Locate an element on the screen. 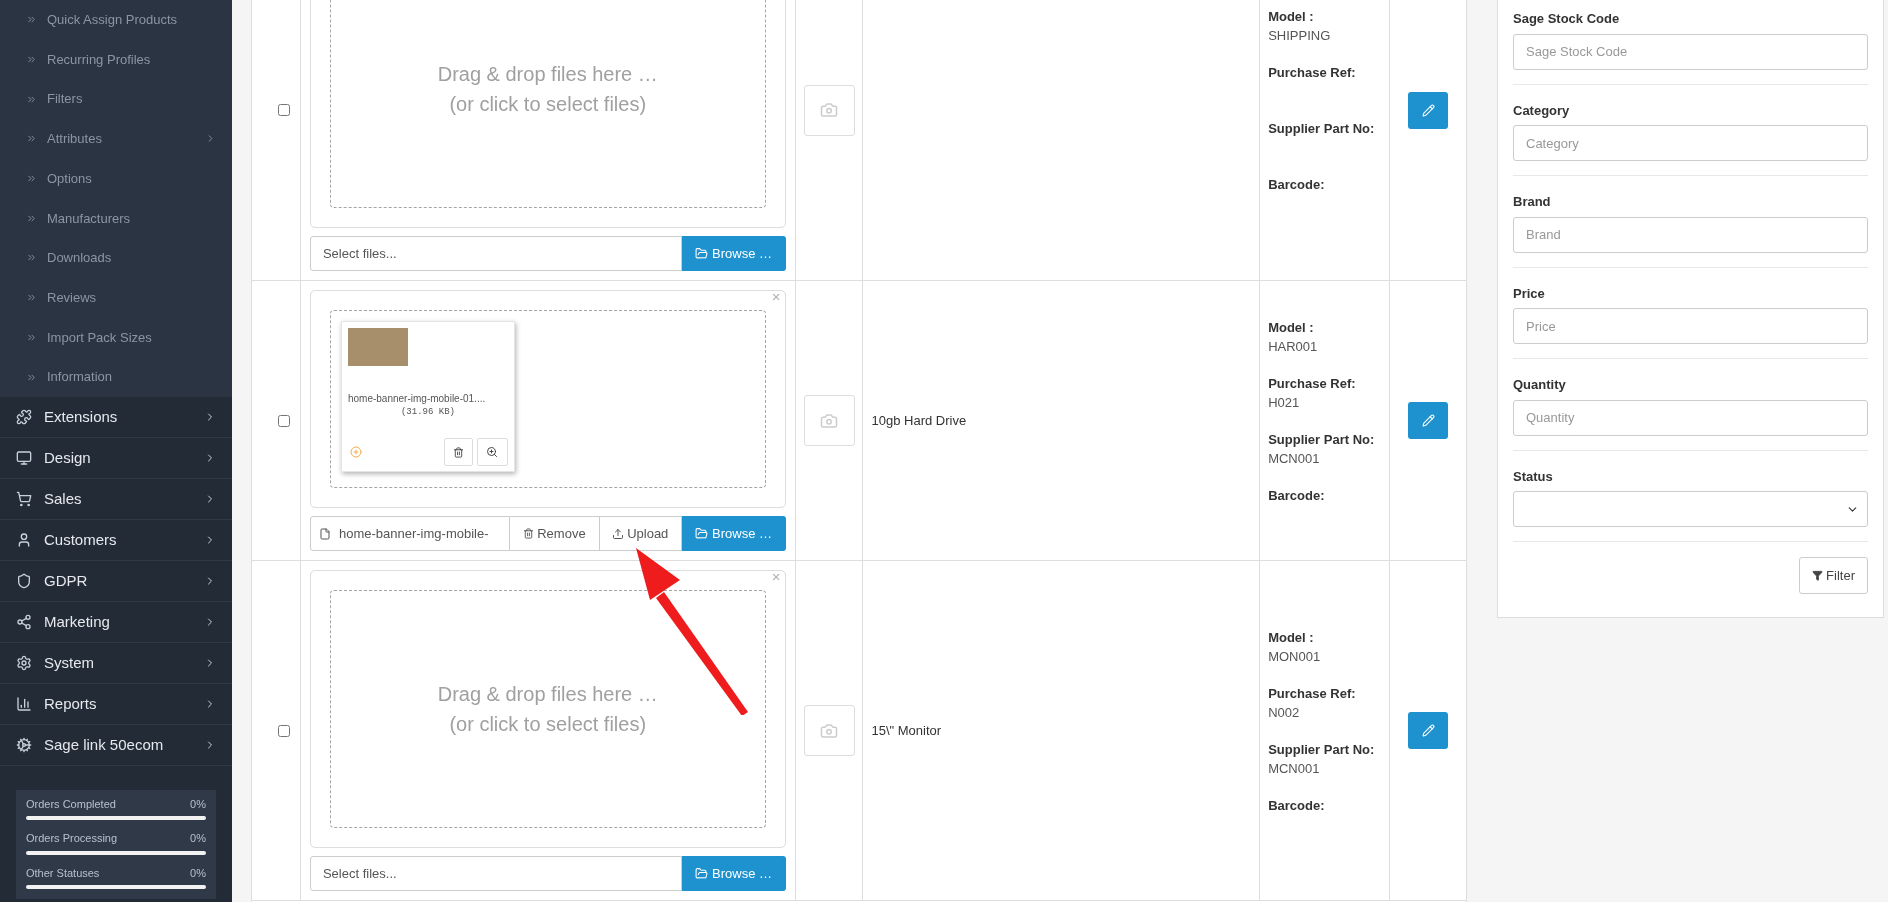 The image size is (1888, 902). product-name: 10gb Hard Drive is located at coordinates (919, 420).